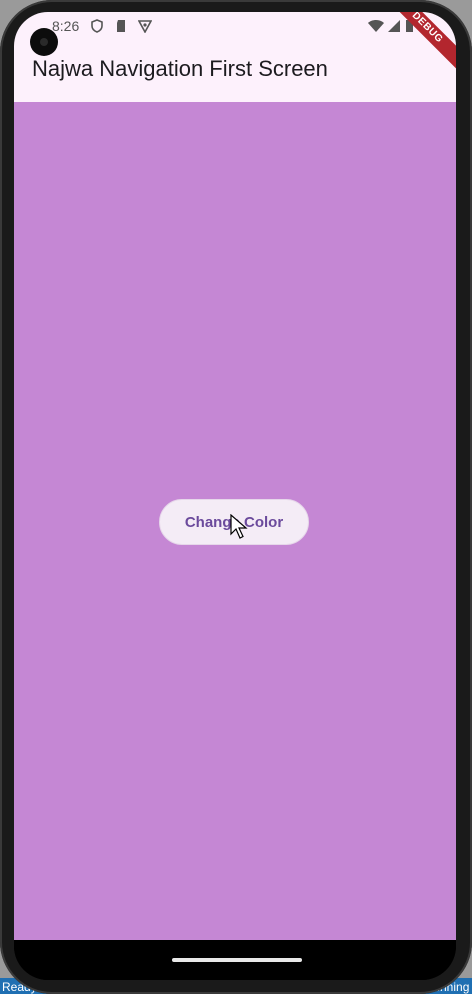 The width and height of the screenshot is (472, 994). Describe the element at coordinates (97, 26) in the screenshot. I see `shield-icon` at that location.